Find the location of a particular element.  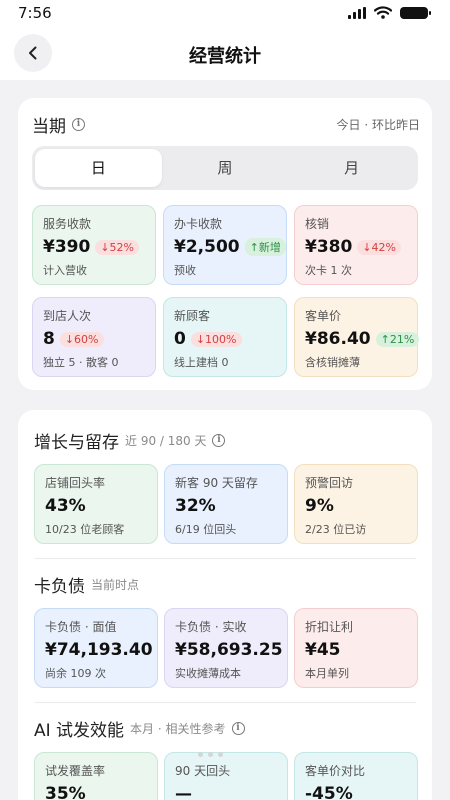

nav-bar: 经营统计 is located at coordinates (225, 53).